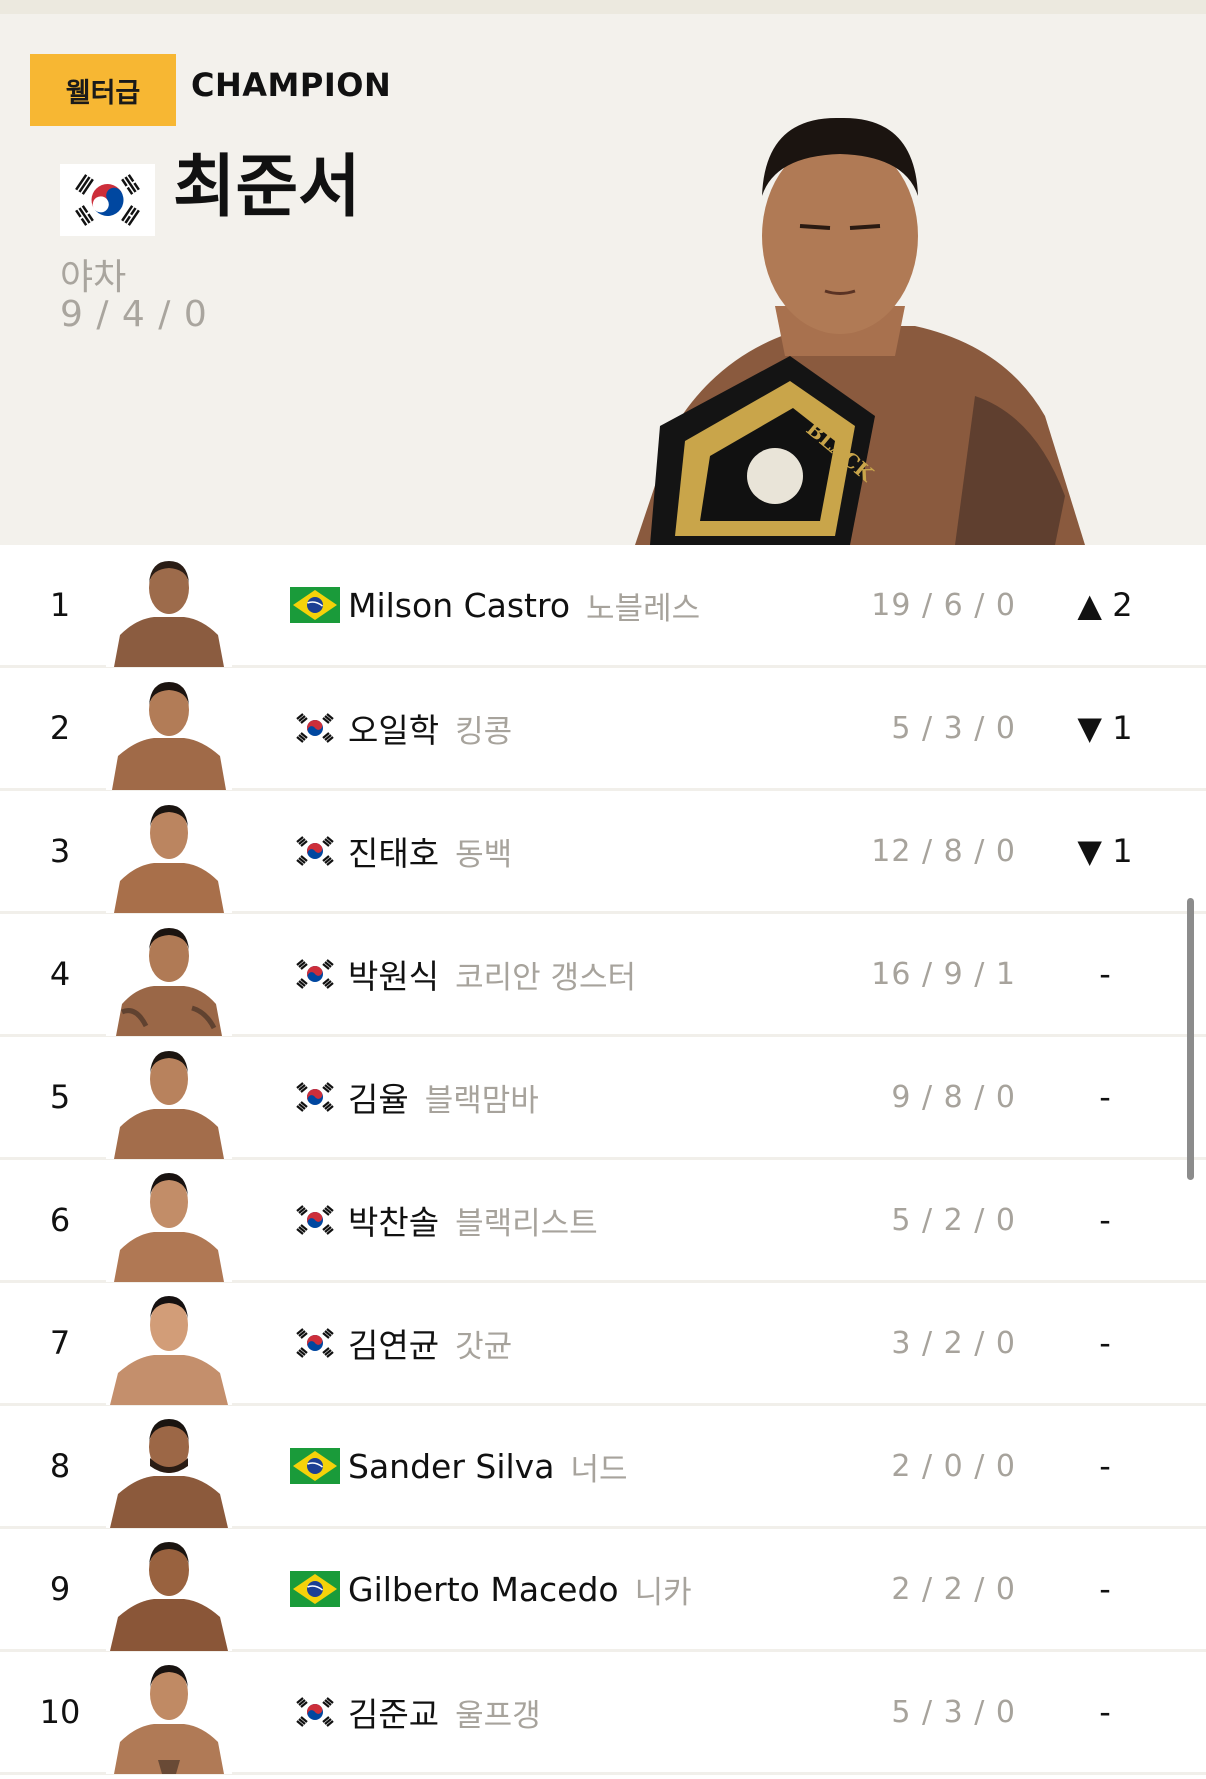  I want to click on fighter-nickname: 코리안 갱스터, so click(546, 977).